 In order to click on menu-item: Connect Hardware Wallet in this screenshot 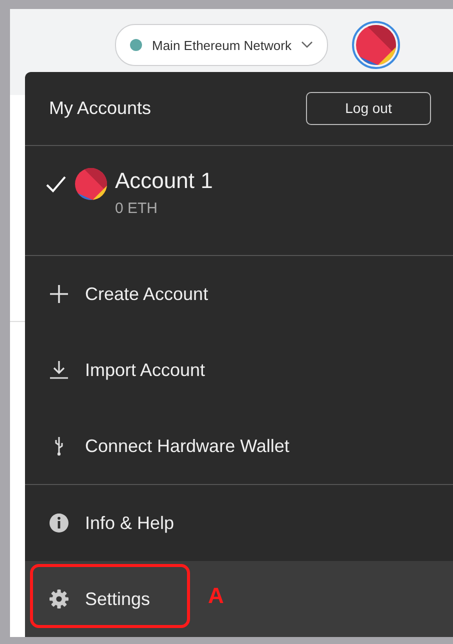, I will do `click(239, 446)`.